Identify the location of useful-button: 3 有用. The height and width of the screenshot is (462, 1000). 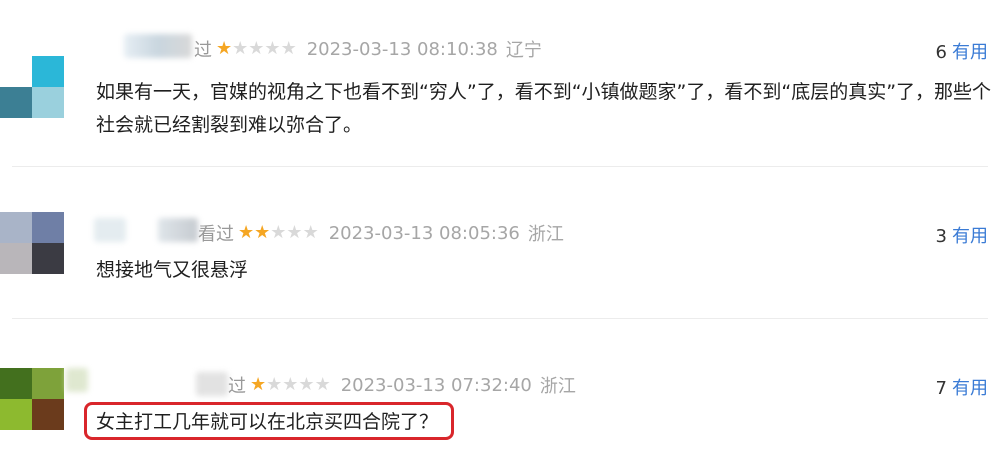
(962, 235).